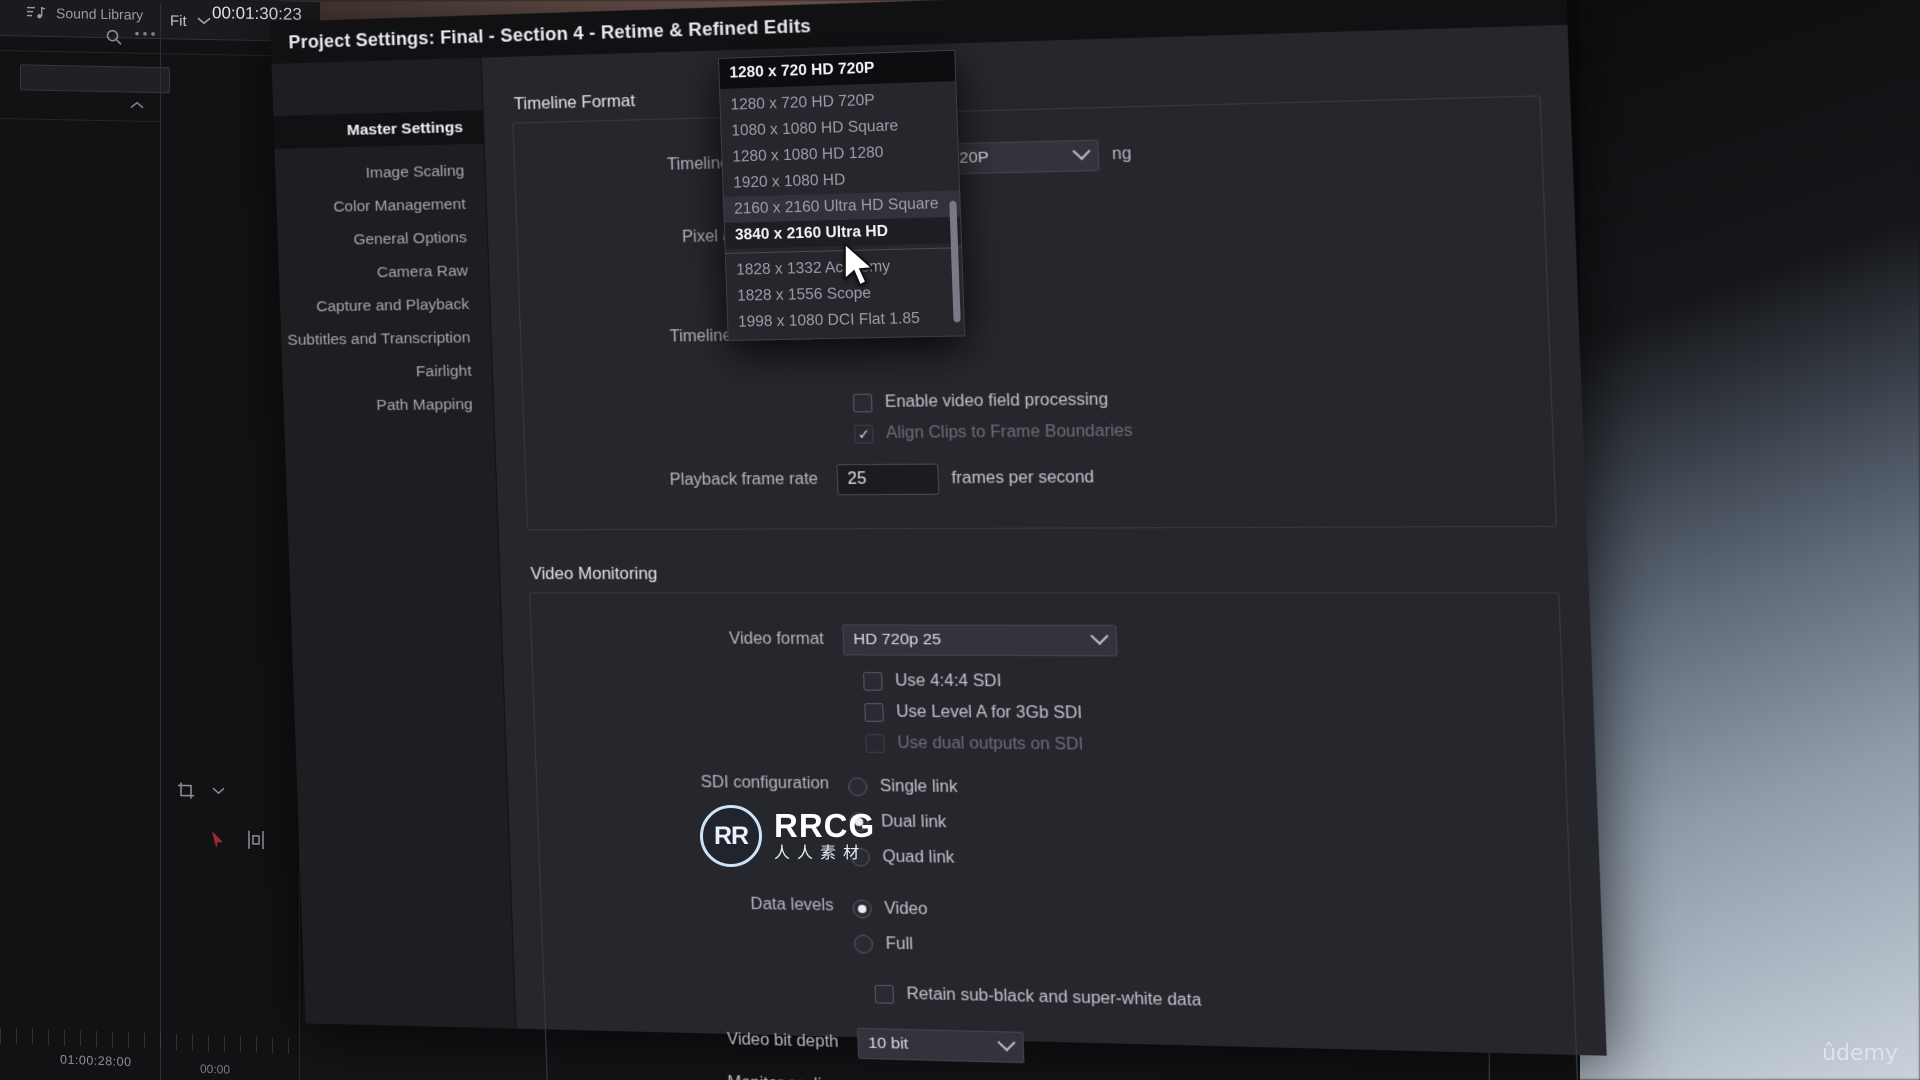  Describe the element at coordinates (857, 479) in the screenshot. I see `playback-frame-rate-value: 25` at that location.